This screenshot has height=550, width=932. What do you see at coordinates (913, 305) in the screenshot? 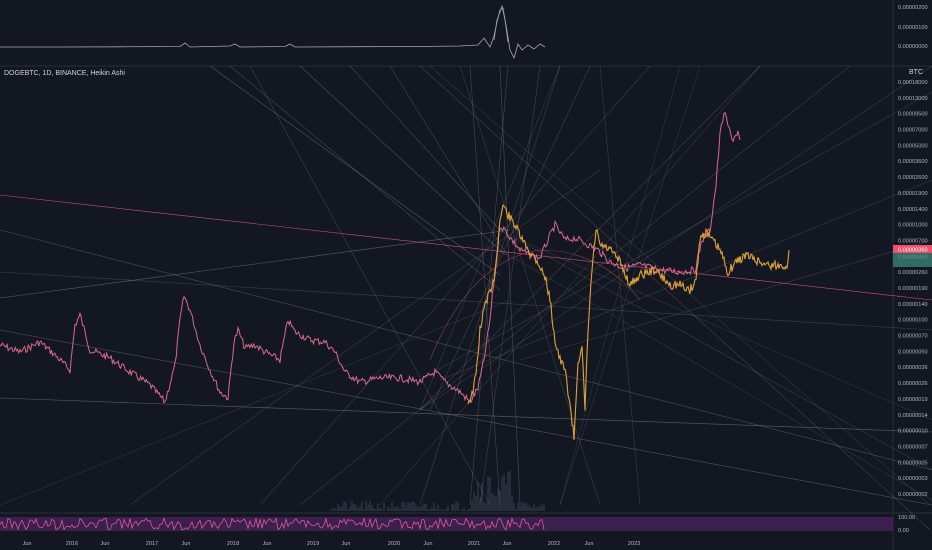
I see `price-axis-tick: 0.00000140` at bounding box center [913, 305].